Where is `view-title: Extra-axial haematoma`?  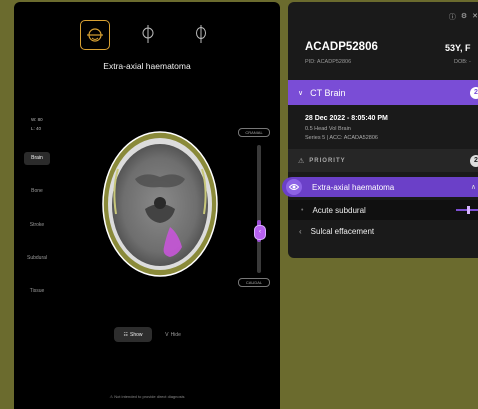
view-title: Extra-axial haematoma is located at coordinates (147, 66).